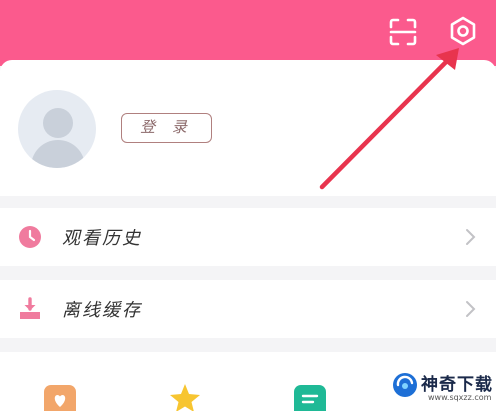  What do you see at coordinates (30, 237) in the screenshot?
I see `clock-icon` at bounding box center [30, 237].